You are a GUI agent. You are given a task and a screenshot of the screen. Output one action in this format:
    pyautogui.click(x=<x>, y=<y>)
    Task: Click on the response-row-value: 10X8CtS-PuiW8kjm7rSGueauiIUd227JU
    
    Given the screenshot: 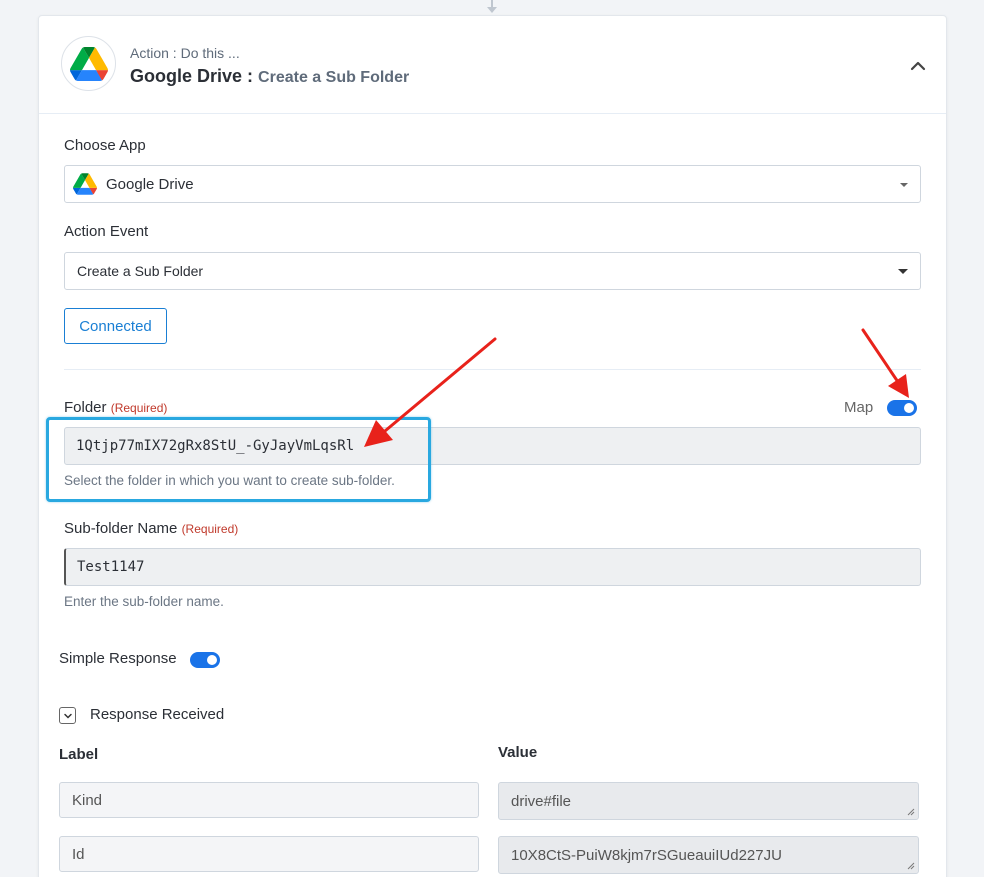 What is the action you would take?
    pyautogui.click(x=708, y=855)
    